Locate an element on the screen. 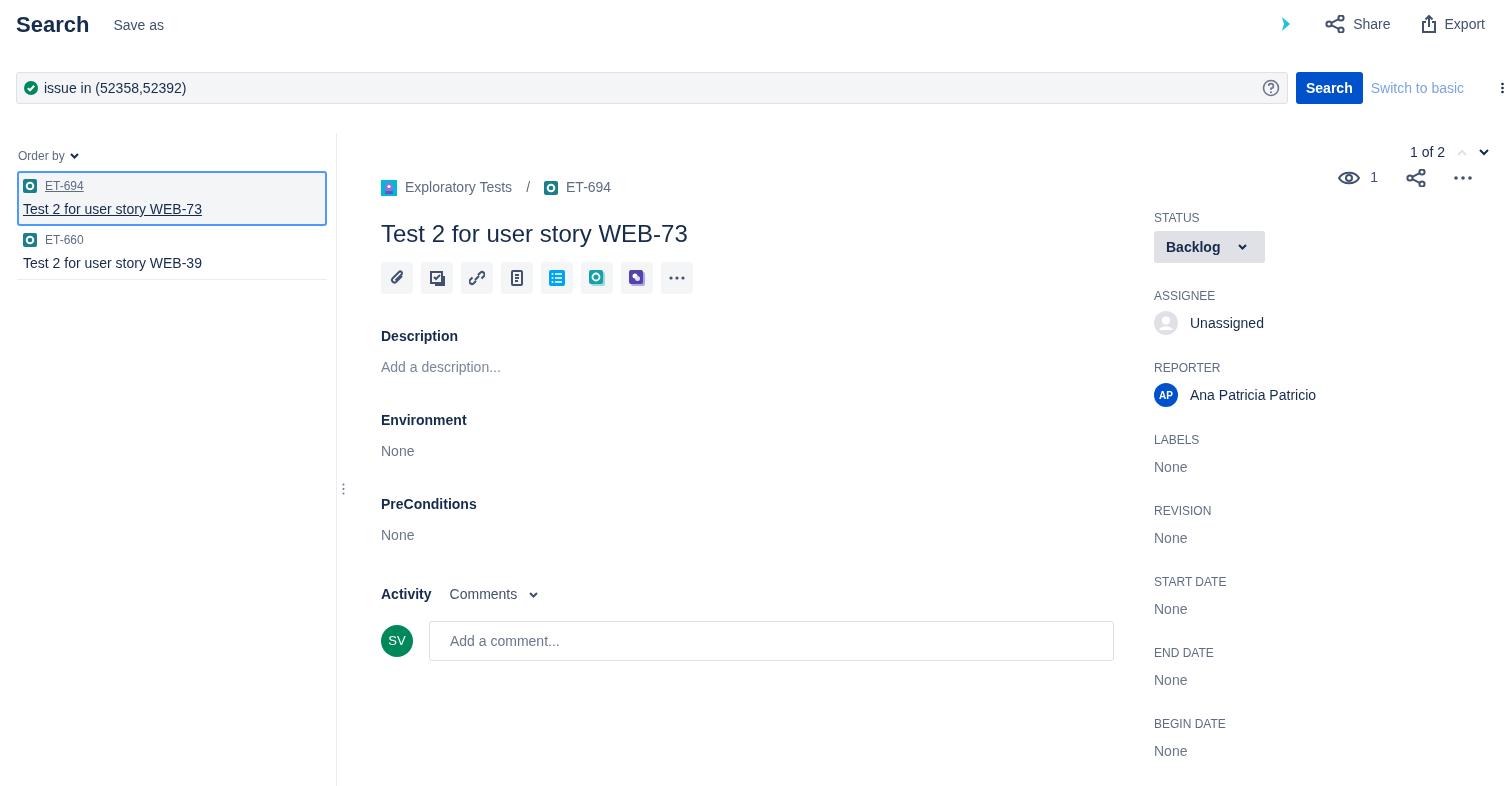 This screenshot has height=786, width=1505. pager-text: 1 of 2 is located at coordinates (1427, 152).